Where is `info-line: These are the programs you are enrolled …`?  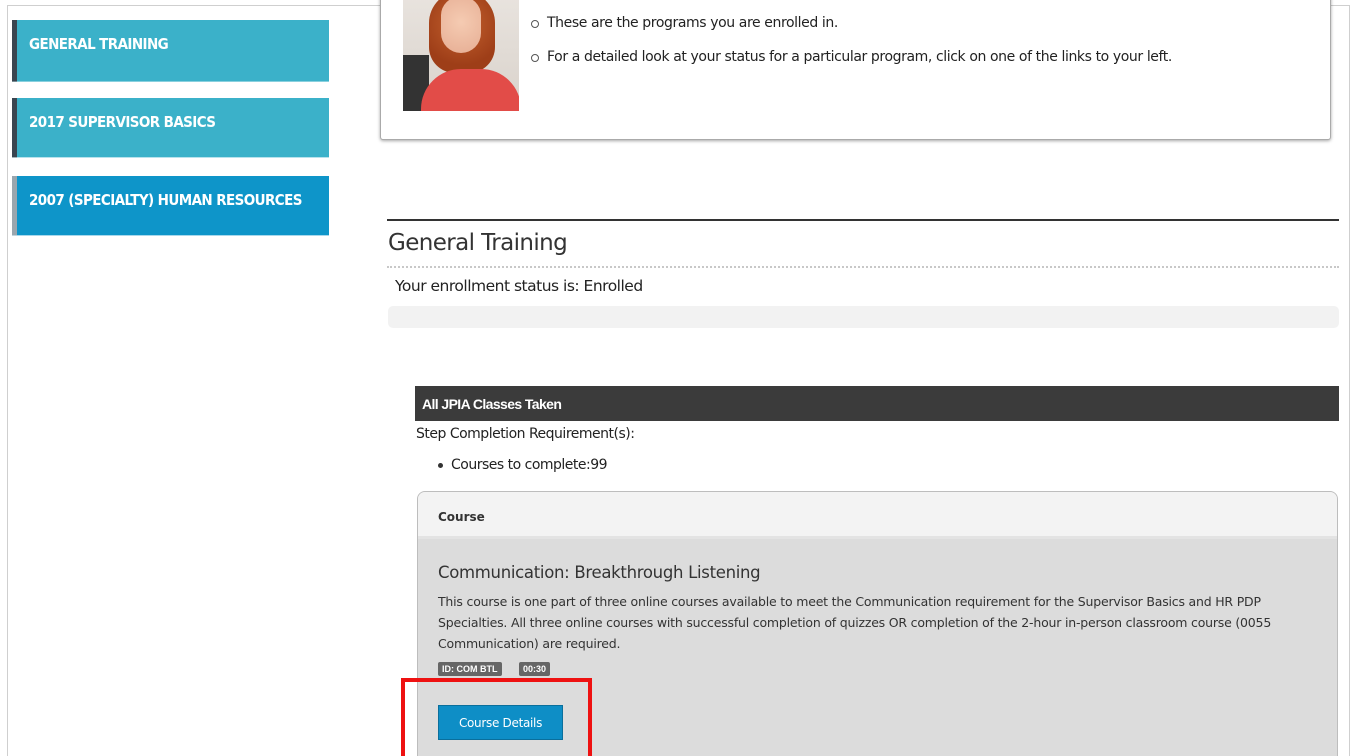
info-line: These are the programs you are enrolled … is located at coordinates (851, 25).